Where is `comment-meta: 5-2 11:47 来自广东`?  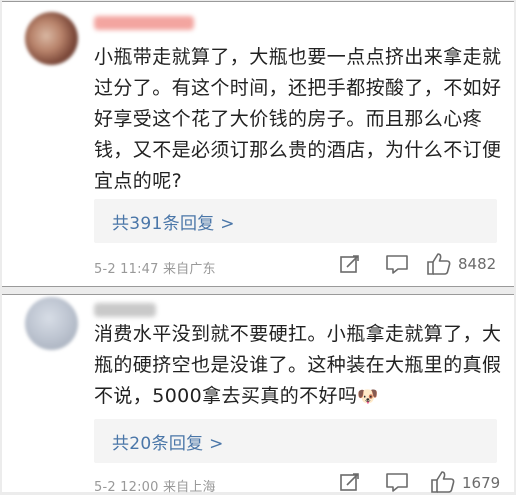
comment-meta: 5-2 11:47 来自广东 is located at coordinates (155, 269).